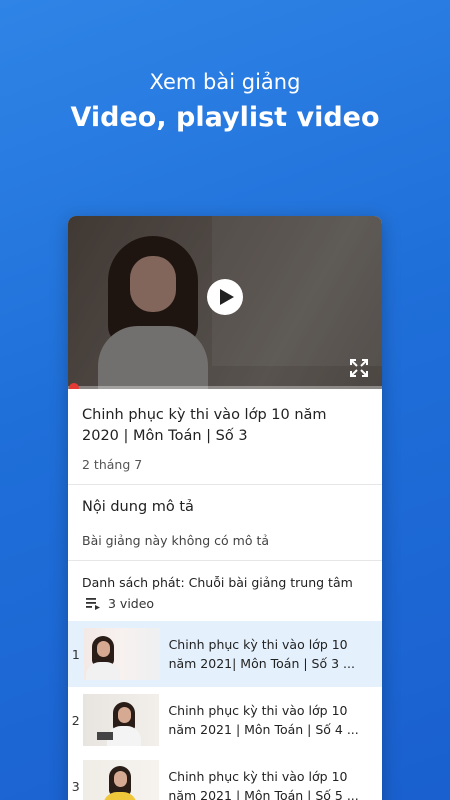  I want to click on promo-subtitle: Xem bài giảng, so click(225, 82).